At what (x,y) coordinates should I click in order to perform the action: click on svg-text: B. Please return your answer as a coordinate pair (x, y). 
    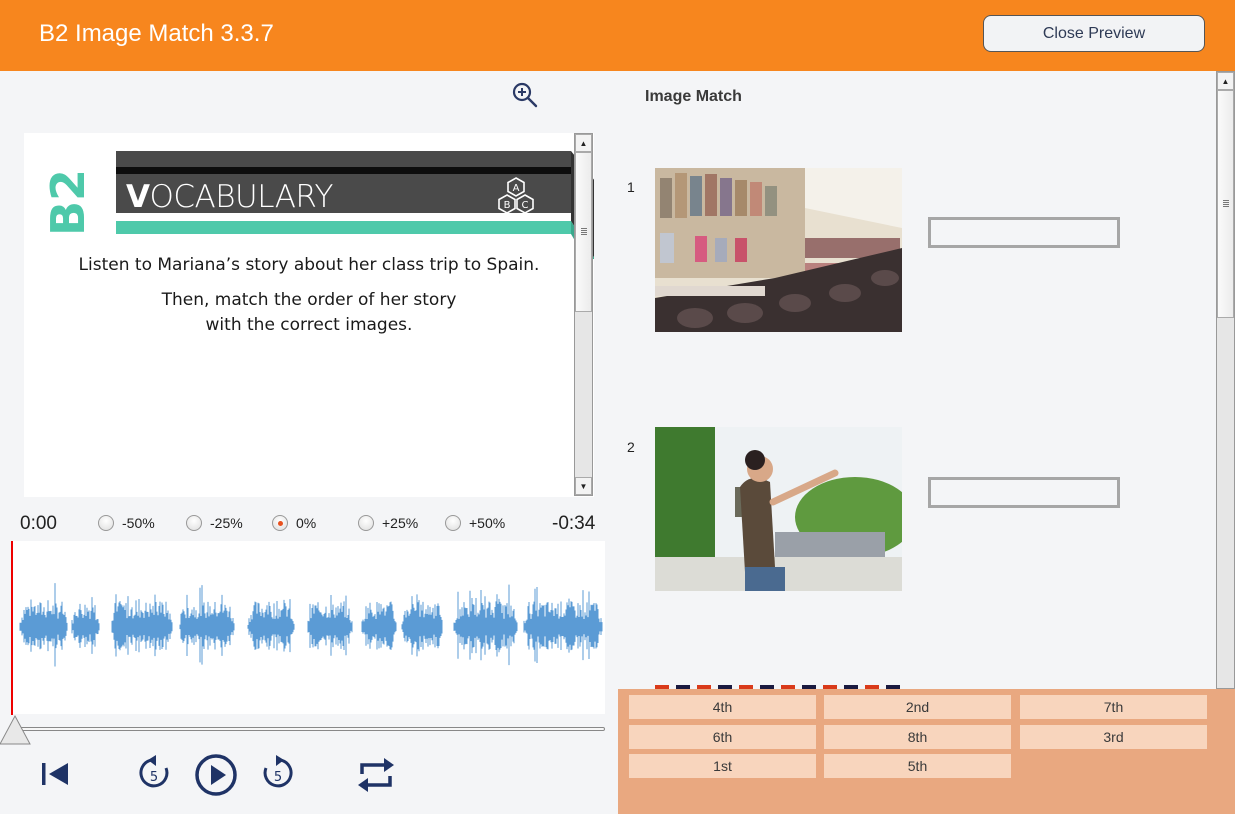
    Looking at the image, I should click on (507, 205).